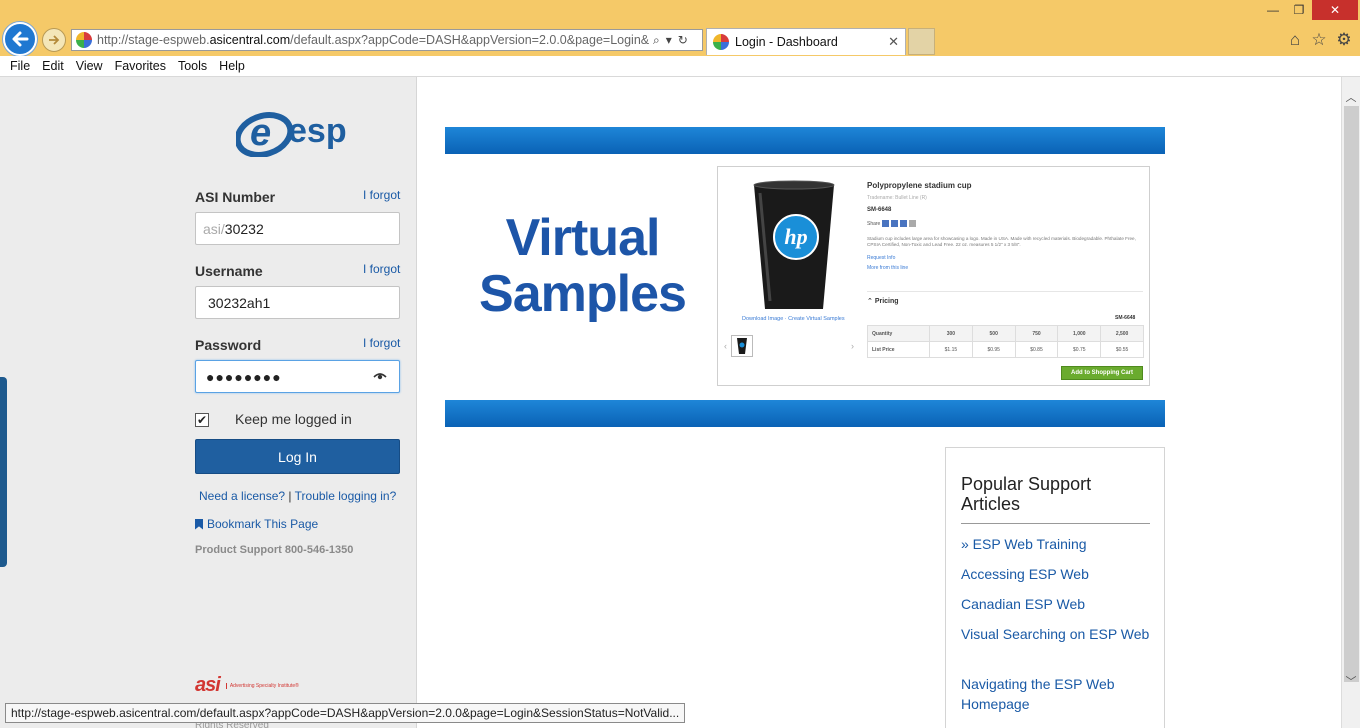 Image resolution: width=1360 pixels, height=728 pixels. Describe the element at coordinates (680, 66) in the screenshot. I see `menu-bar: File Edit View Favorites Tools Help` at that location.